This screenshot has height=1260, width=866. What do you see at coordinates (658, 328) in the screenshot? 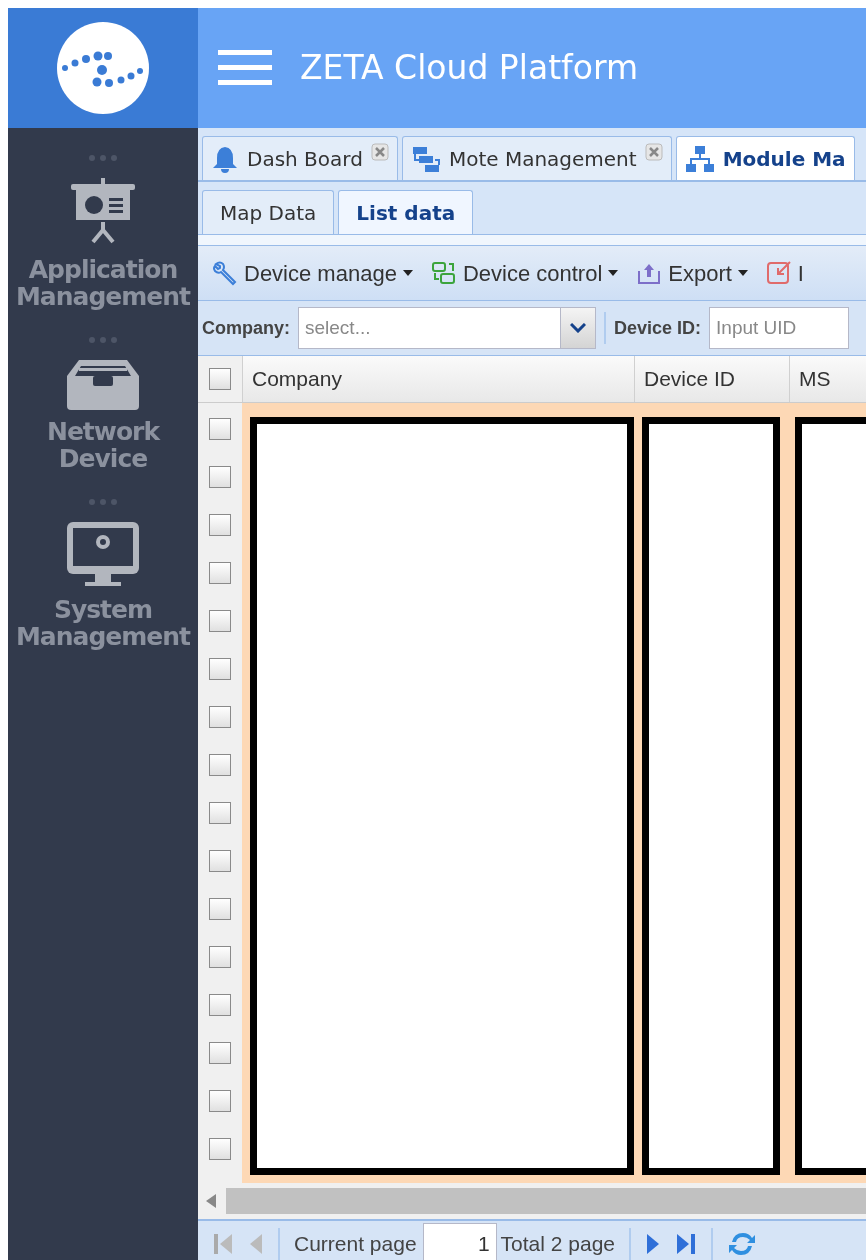
I see `field-label: Device ID:` at bounding box center [658, 328].